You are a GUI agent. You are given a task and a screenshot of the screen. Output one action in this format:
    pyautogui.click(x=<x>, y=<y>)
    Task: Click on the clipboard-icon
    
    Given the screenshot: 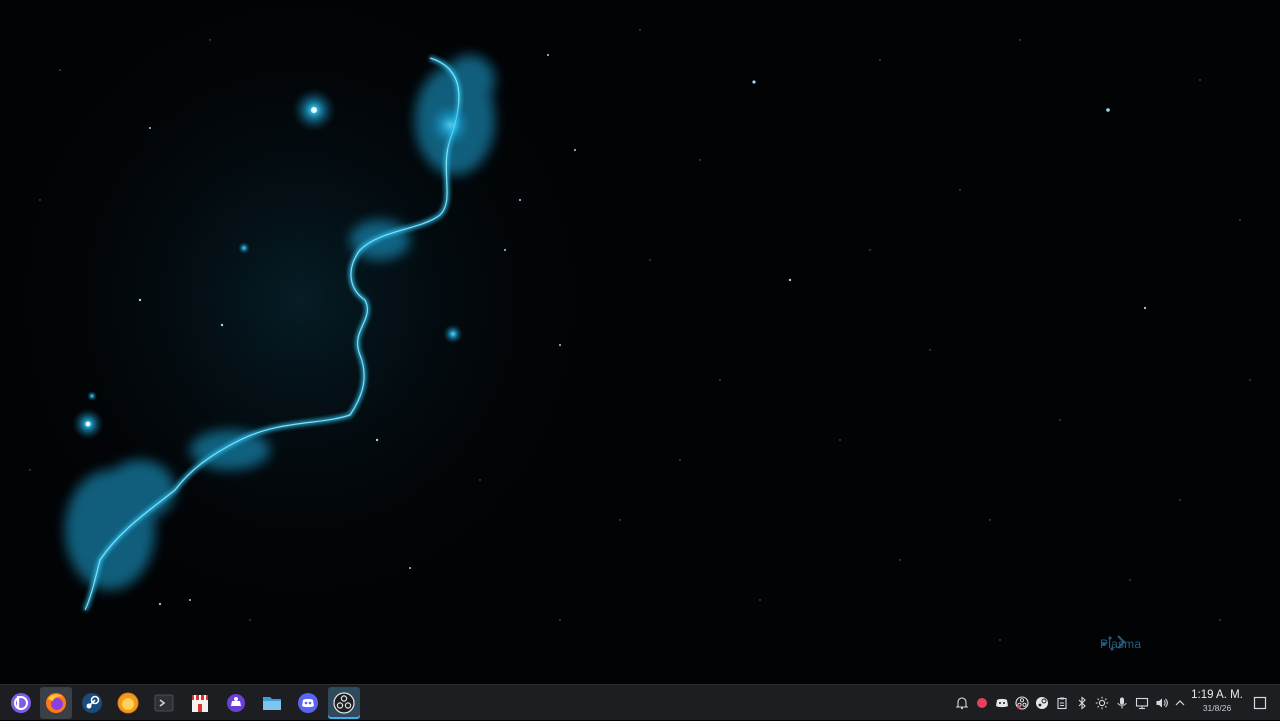 What is the action you would take?
    pyautogui.click(x=1062, y=703)
    